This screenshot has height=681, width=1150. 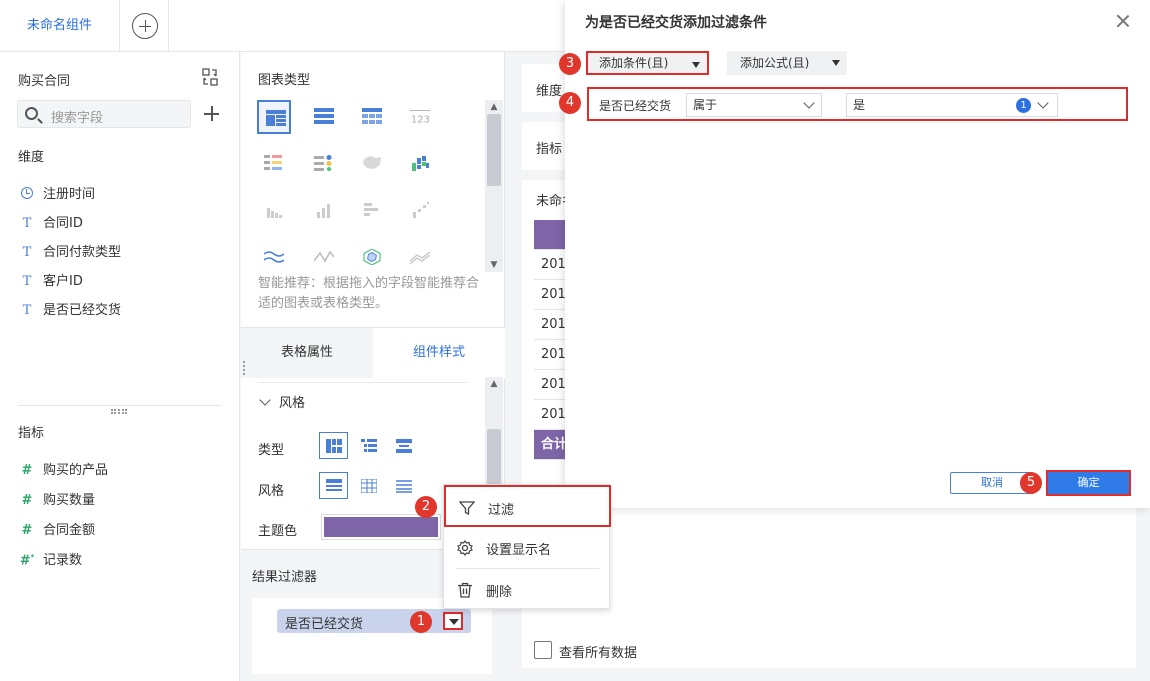 I want to click on value-select: 是 1, so click(x=952, y=105).